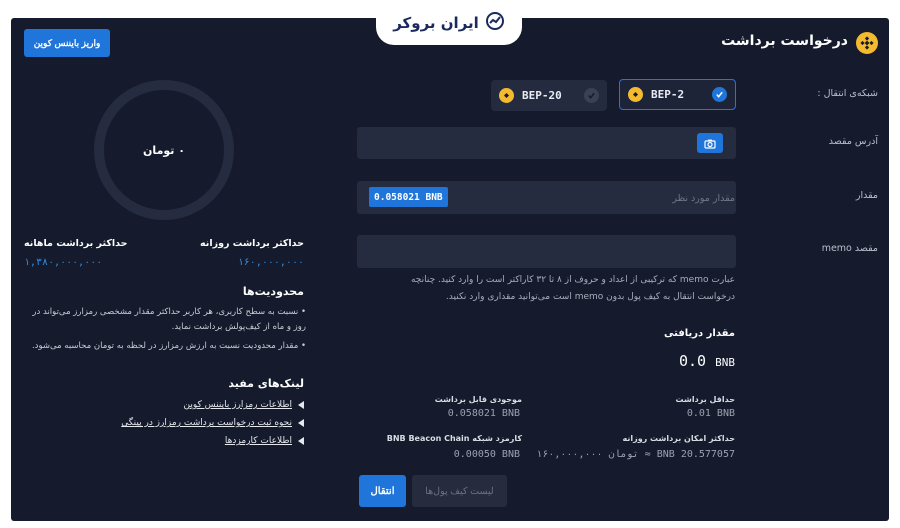 The height and width of the screenshot is (528, 900). I want to click on min-withdraw-value: 0.01 BNB, so click(710, 413).